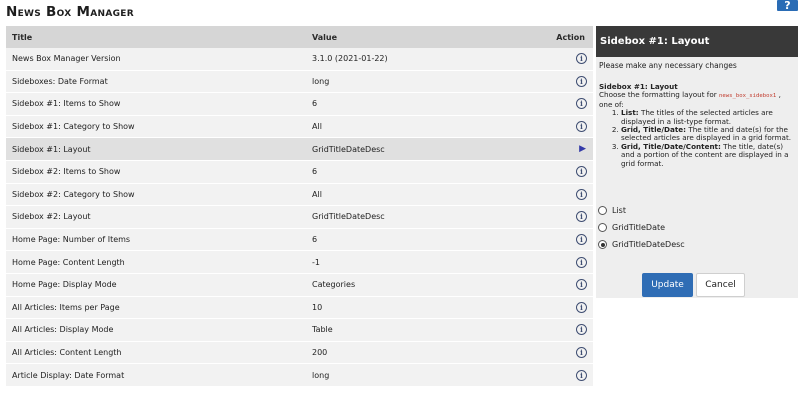 The width and height of the screenshot is (800, 394). Describe the element at coordinates (156, 149) in the screenshot. I see `setting-title: Sidebox #1: Layout` at that location.